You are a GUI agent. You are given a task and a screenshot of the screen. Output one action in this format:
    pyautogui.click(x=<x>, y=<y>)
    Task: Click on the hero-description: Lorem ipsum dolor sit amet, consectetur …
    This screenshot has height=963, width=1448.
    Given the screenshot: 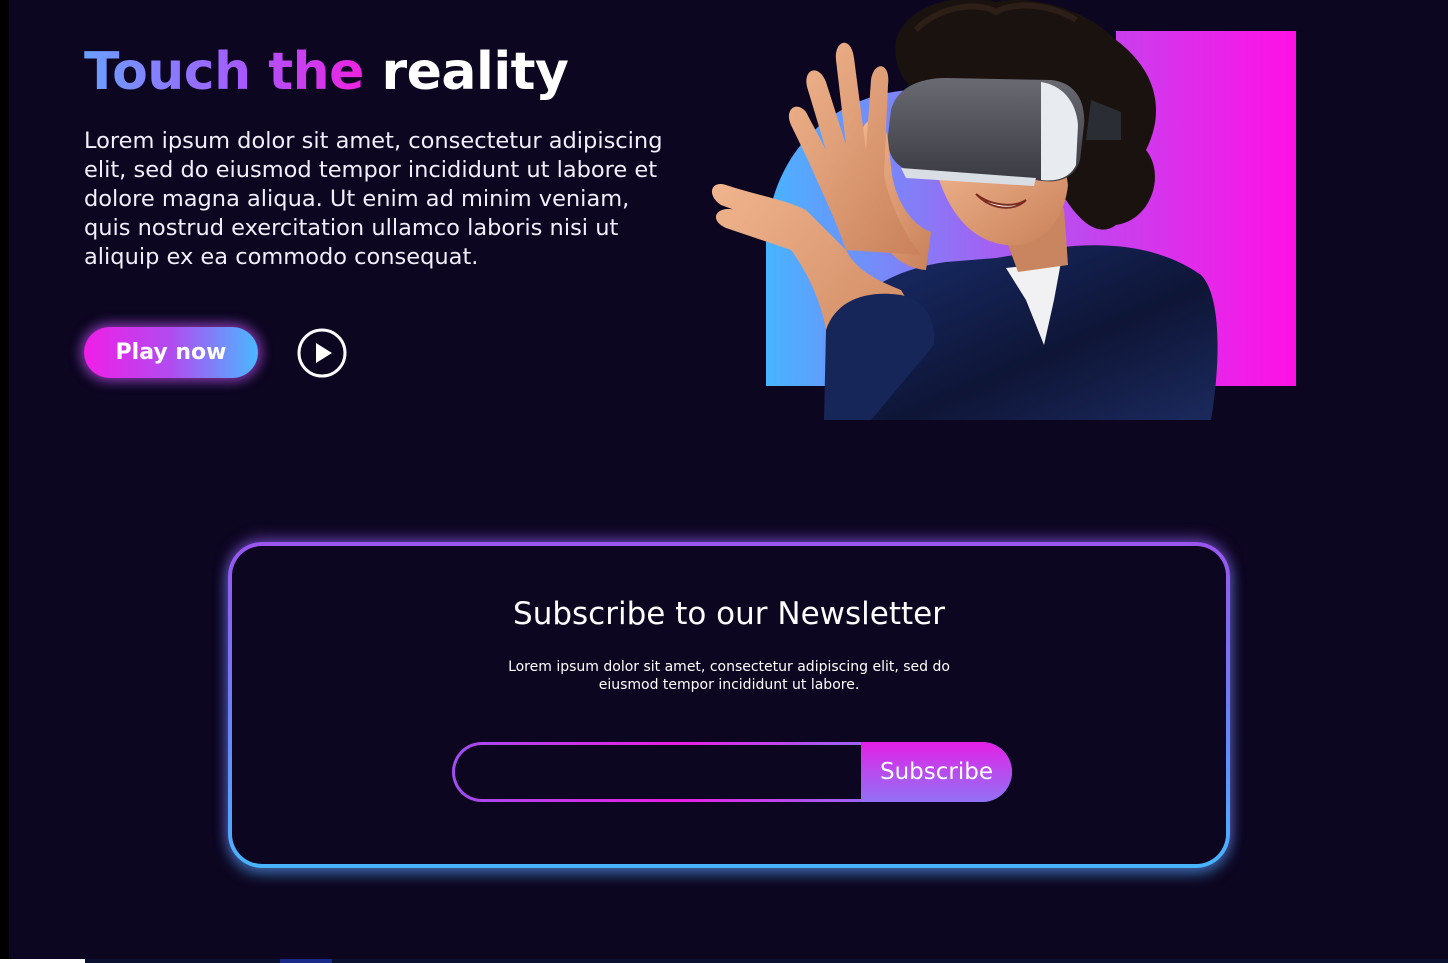 What is the action you would take?
    pyautogui.click(x=373, y=199)
    